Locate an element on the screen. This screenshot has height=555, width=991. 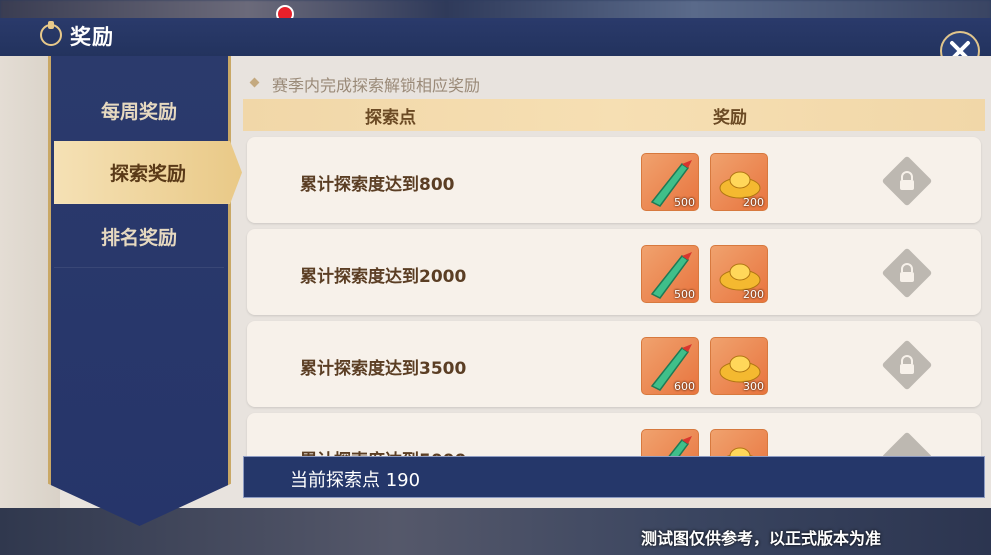
current-points-label: 当前探索点 190 is located at coordinates (355, 480).